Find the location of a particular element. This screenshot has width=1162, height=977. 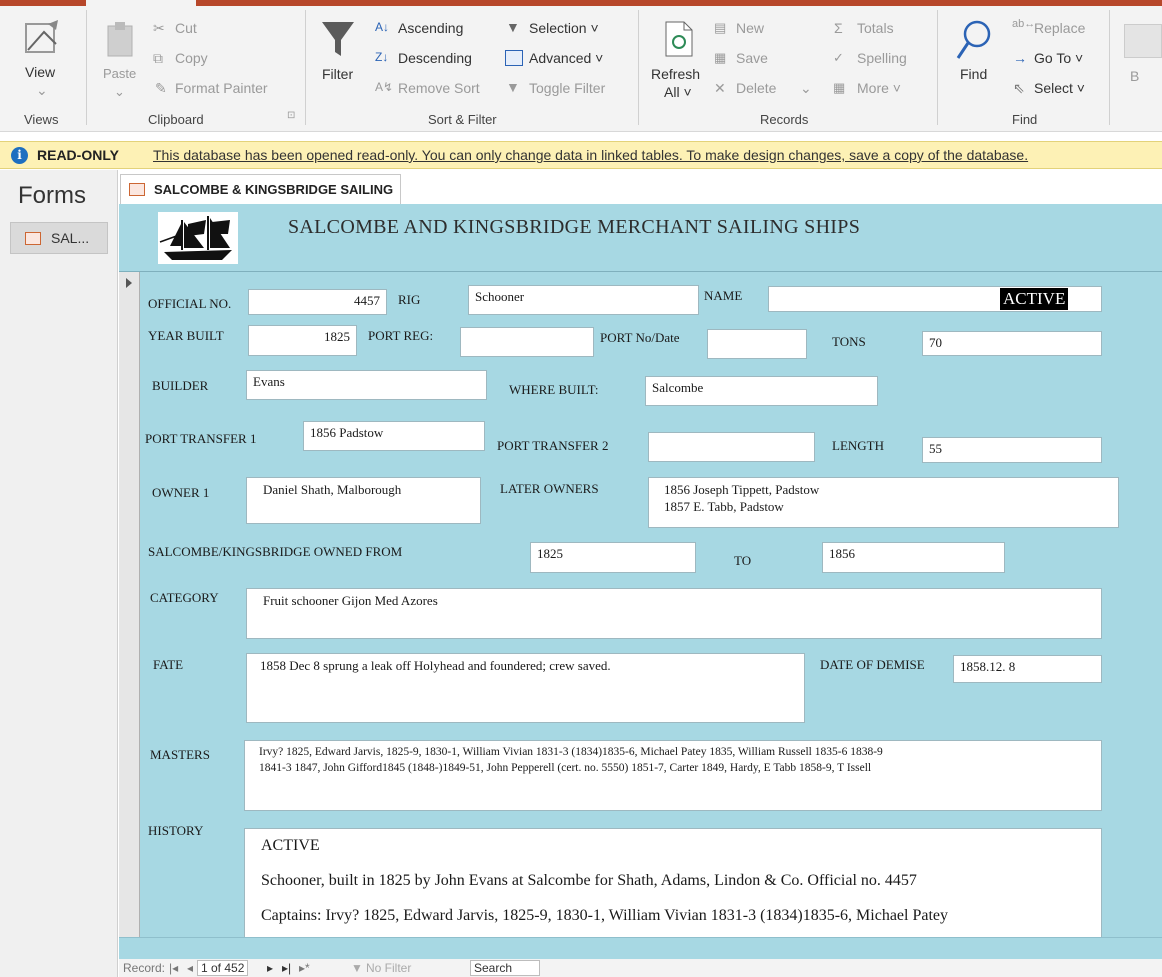

search-input: Search is located at coordinates (505, 968).